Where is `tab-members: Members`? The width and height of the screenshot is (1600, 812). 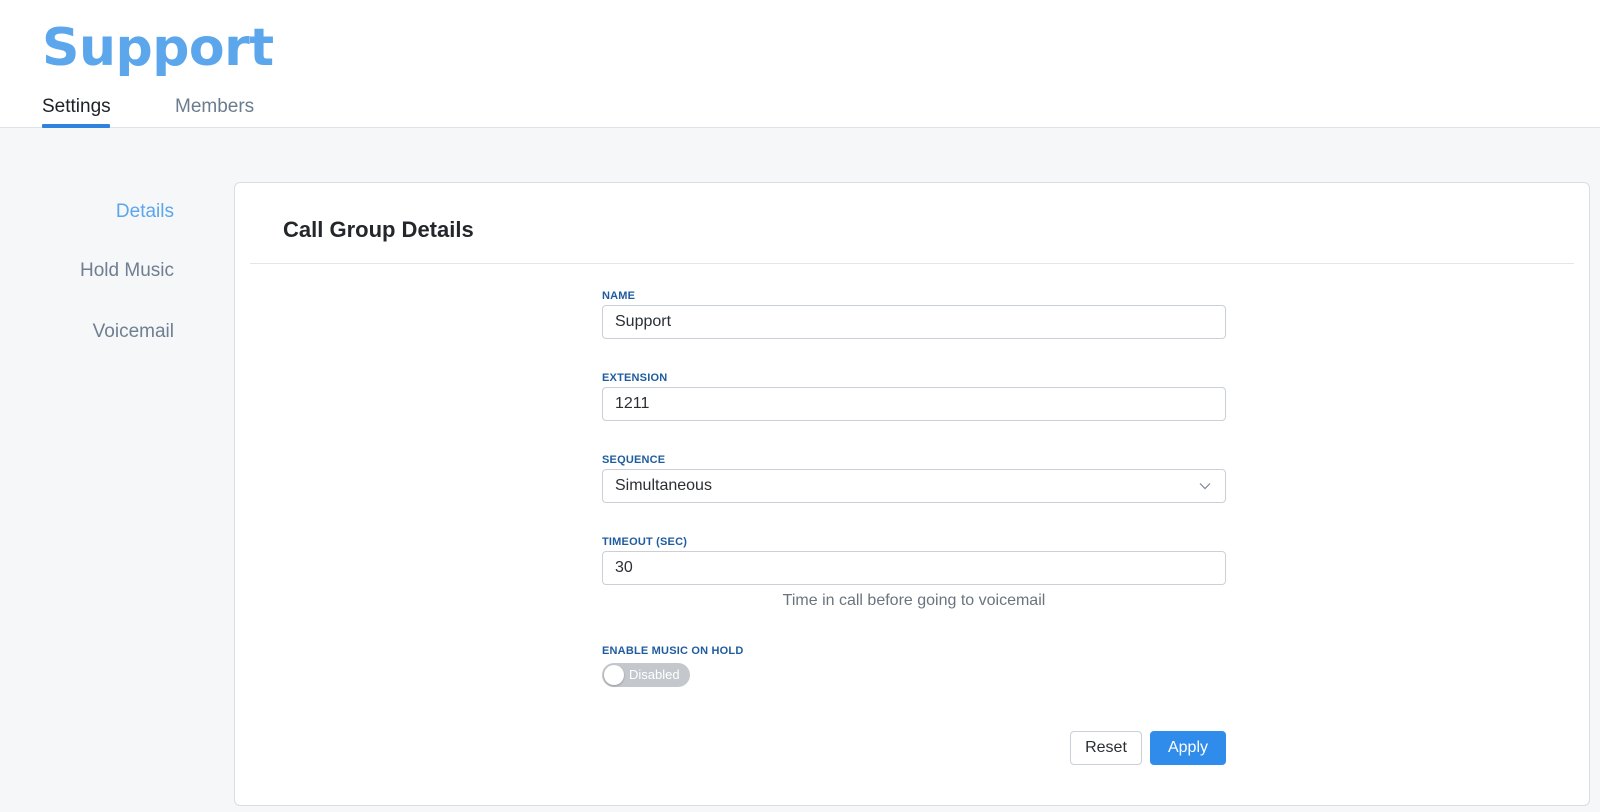
tab-members: Members is located at coordinates (214, 111).